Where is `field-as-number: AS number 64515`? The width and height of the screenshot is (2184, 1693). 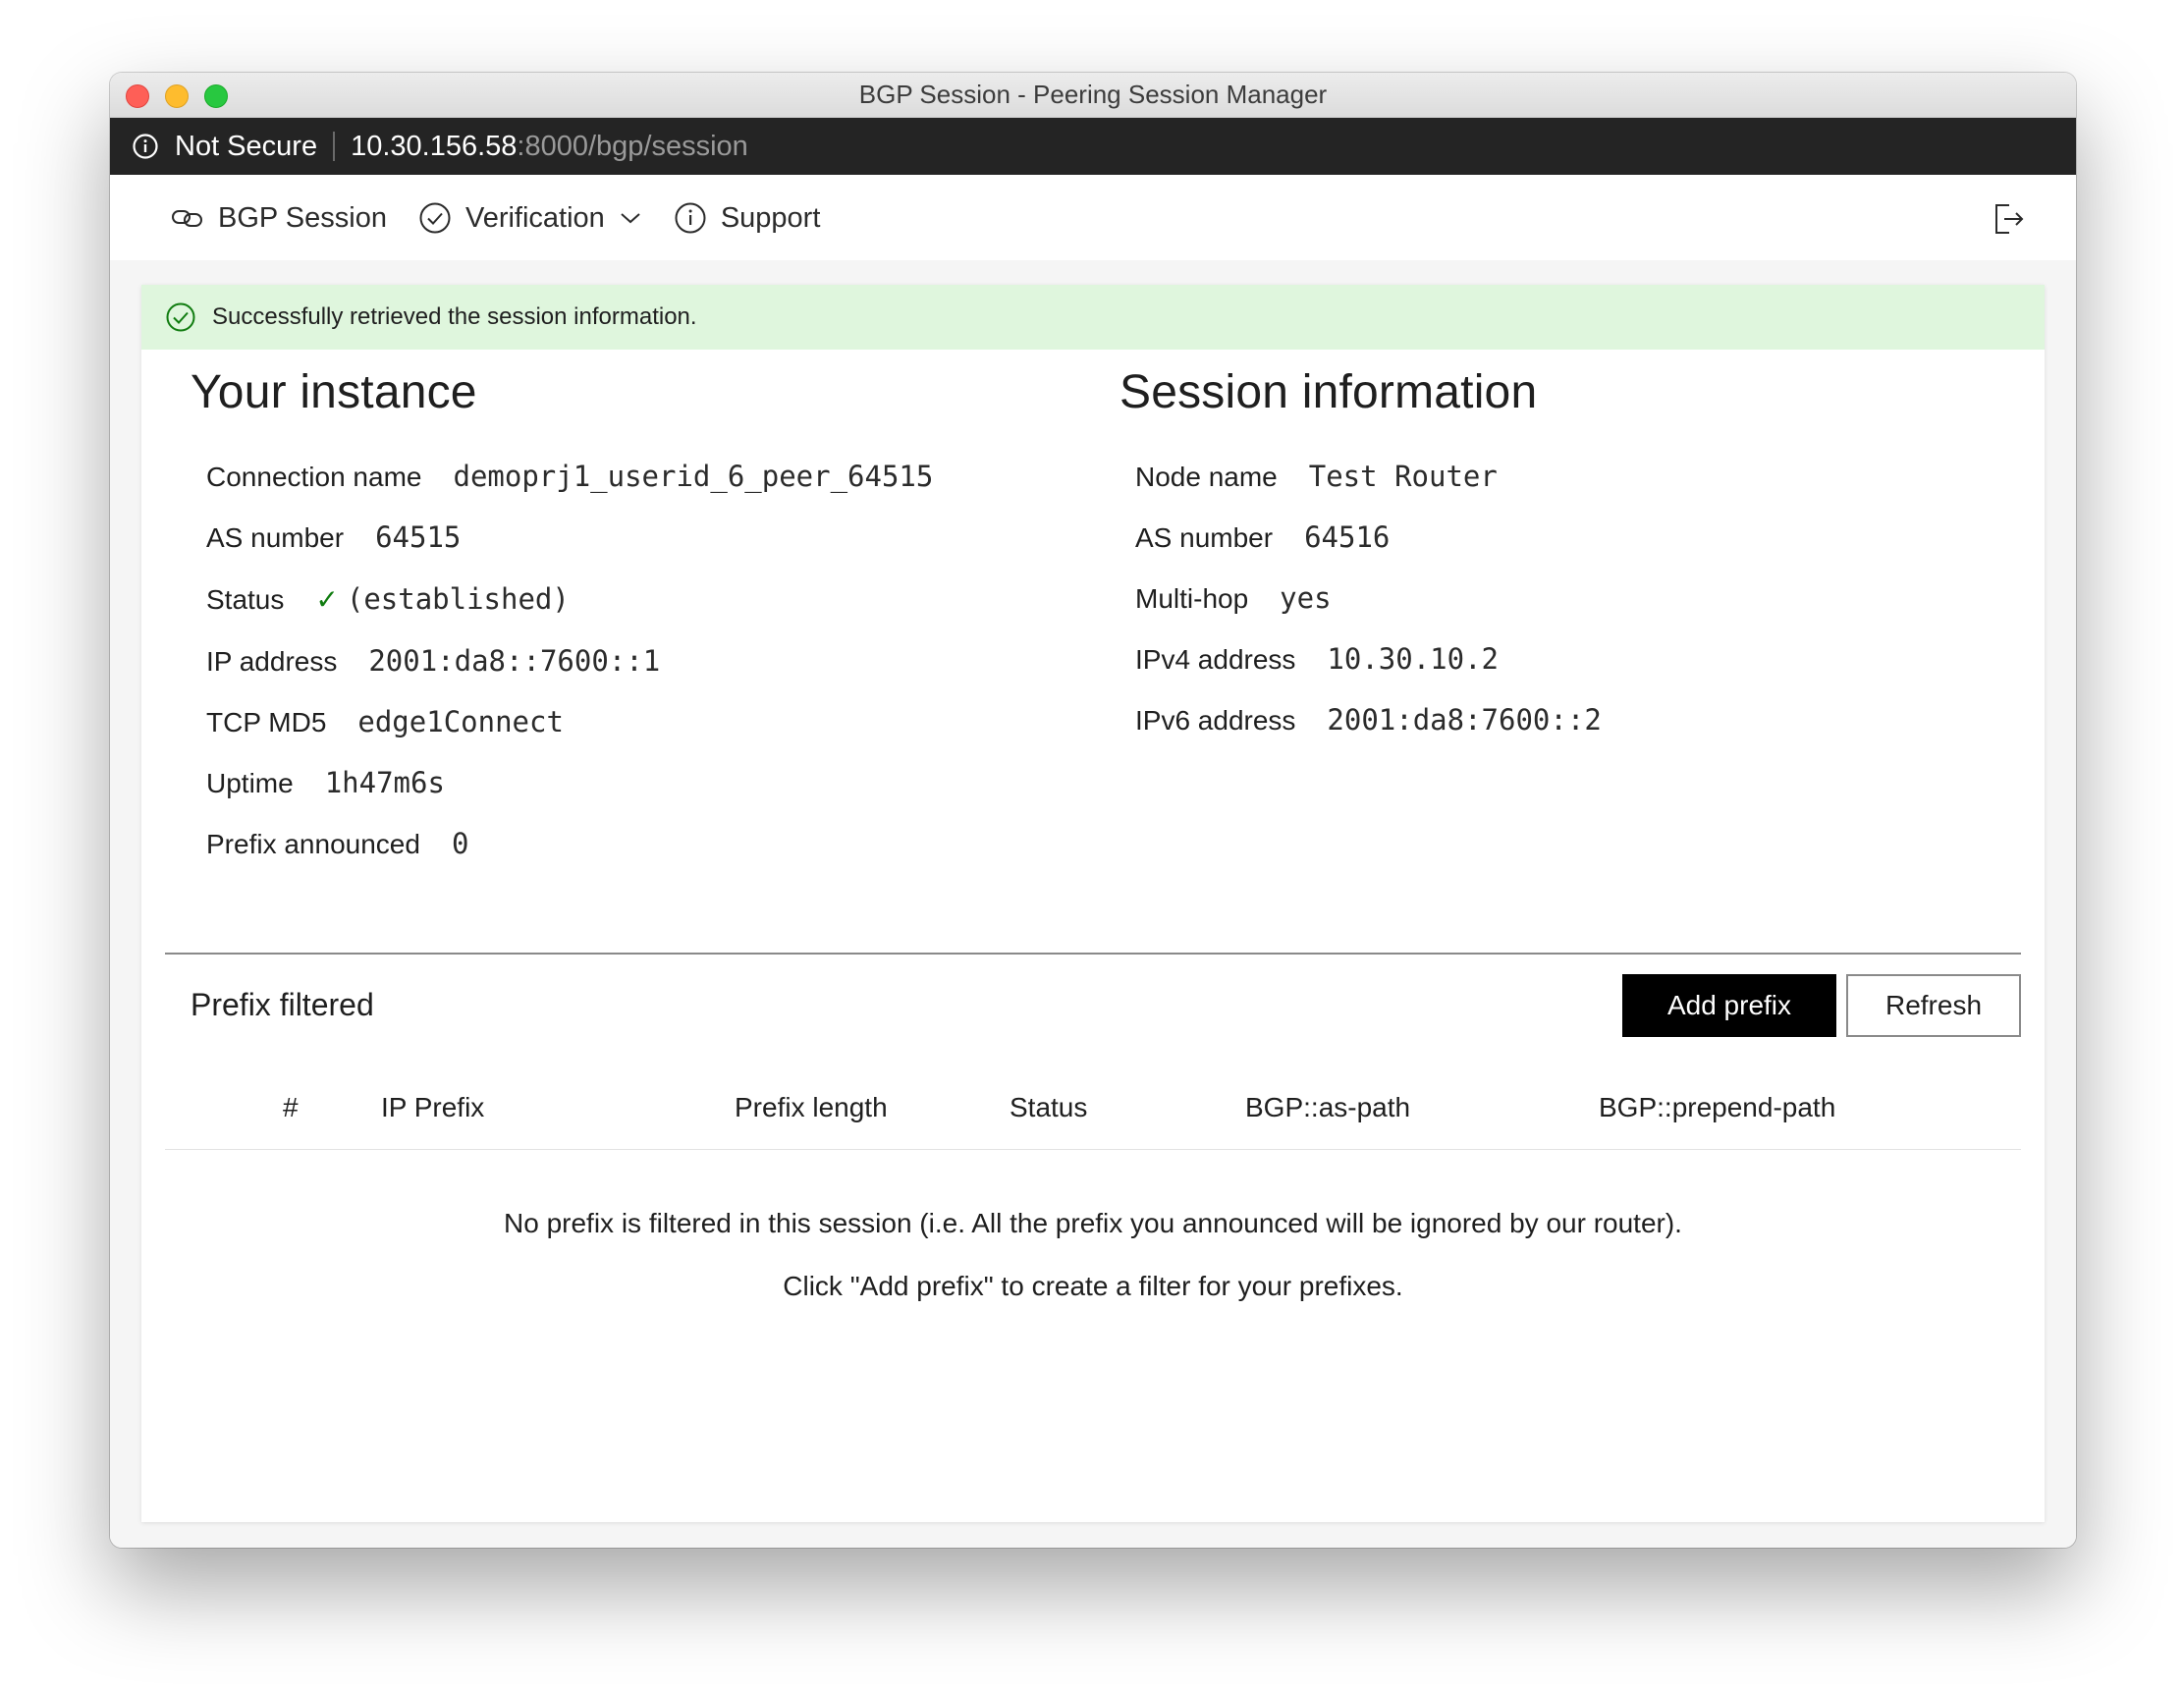 field-as-number: AS number 64515 is located at coordinates (333, 537).